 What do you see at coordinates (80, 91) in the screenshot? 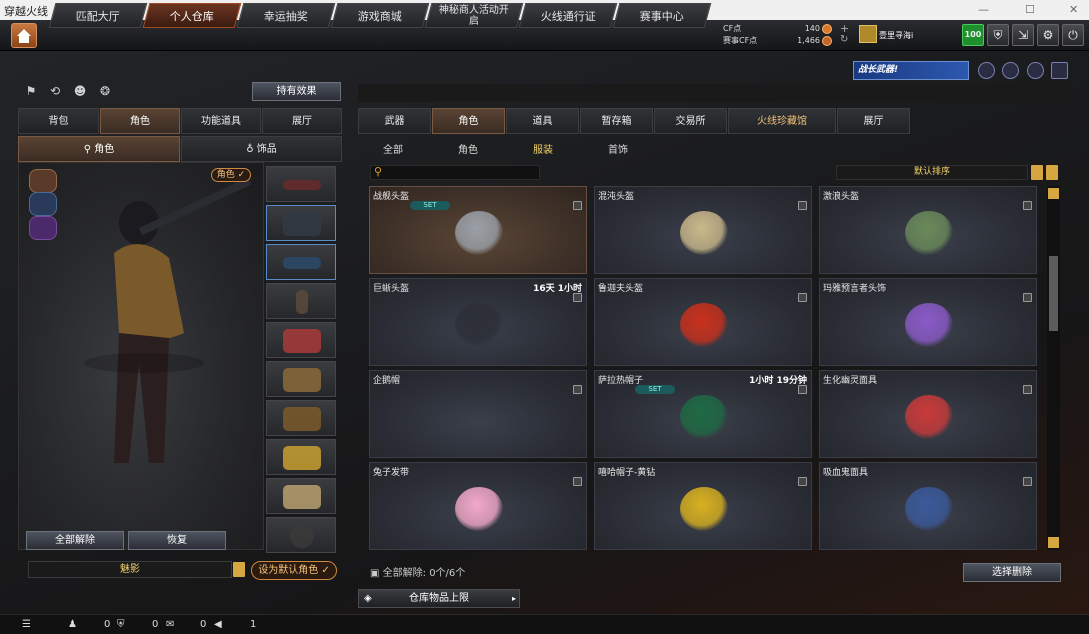
I see `person-icon: ☻` at bounding box center [80, 91].